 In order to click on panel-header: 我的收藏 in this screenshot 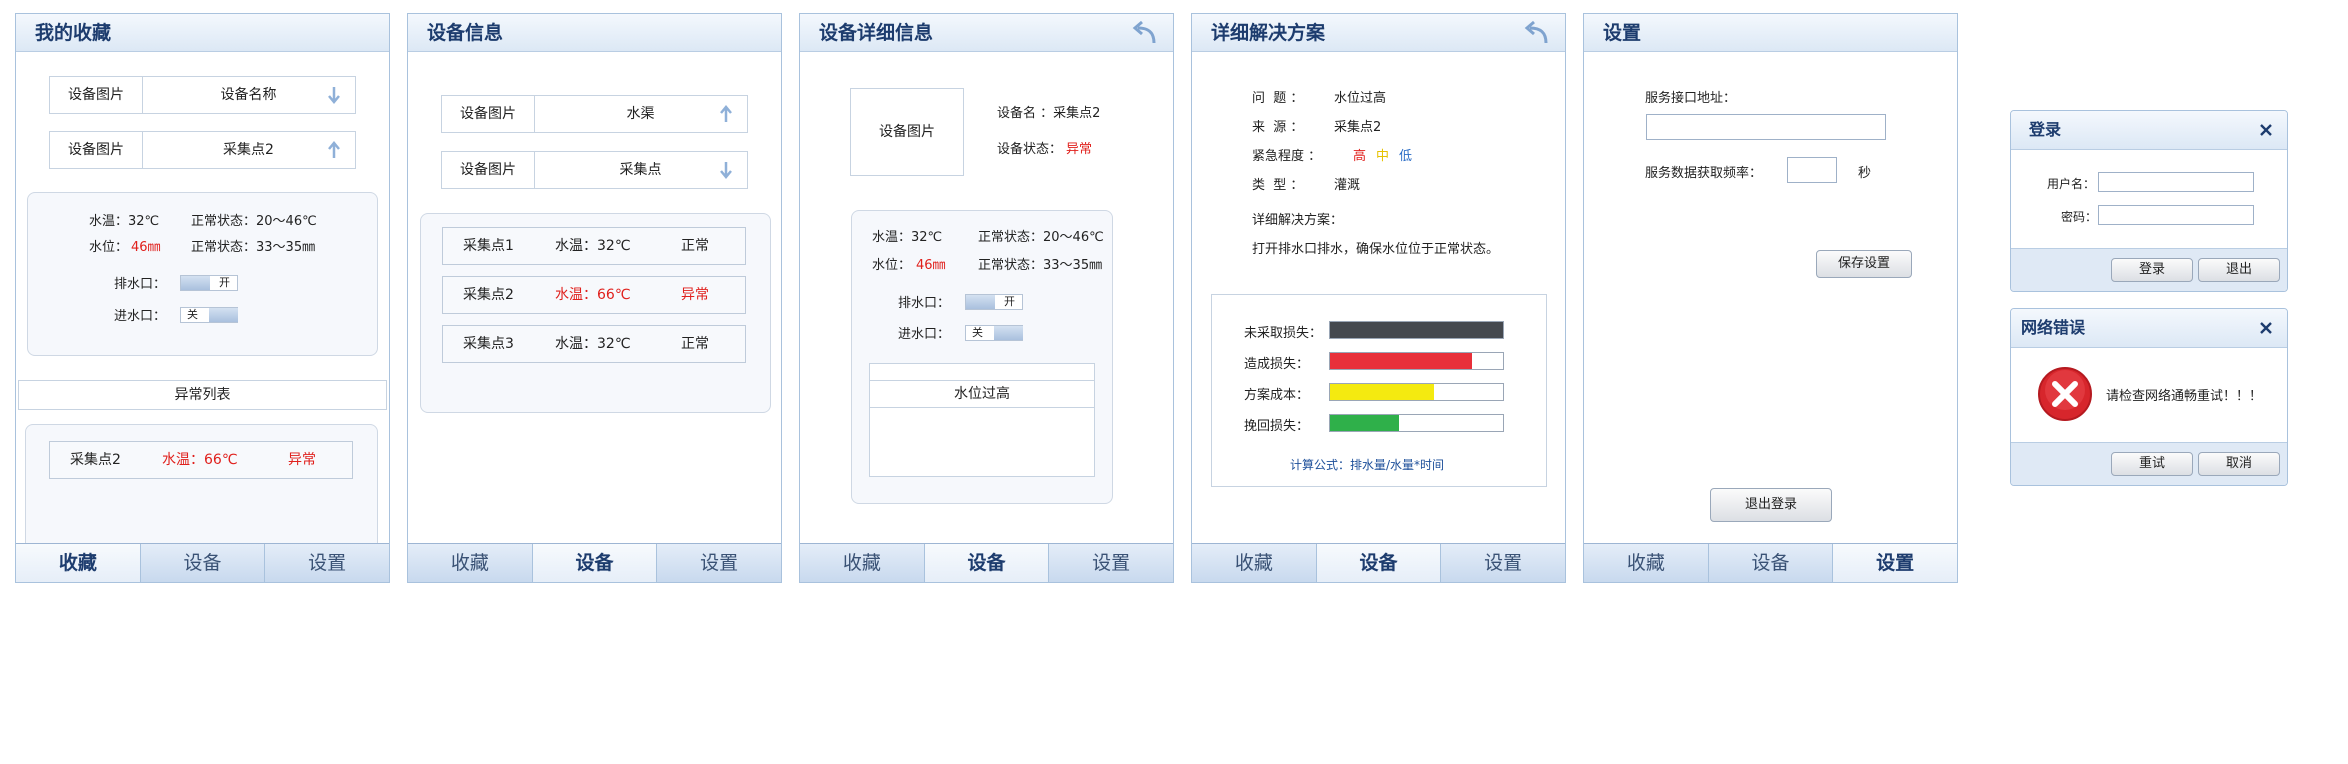, I will do `click(202, 33)`.